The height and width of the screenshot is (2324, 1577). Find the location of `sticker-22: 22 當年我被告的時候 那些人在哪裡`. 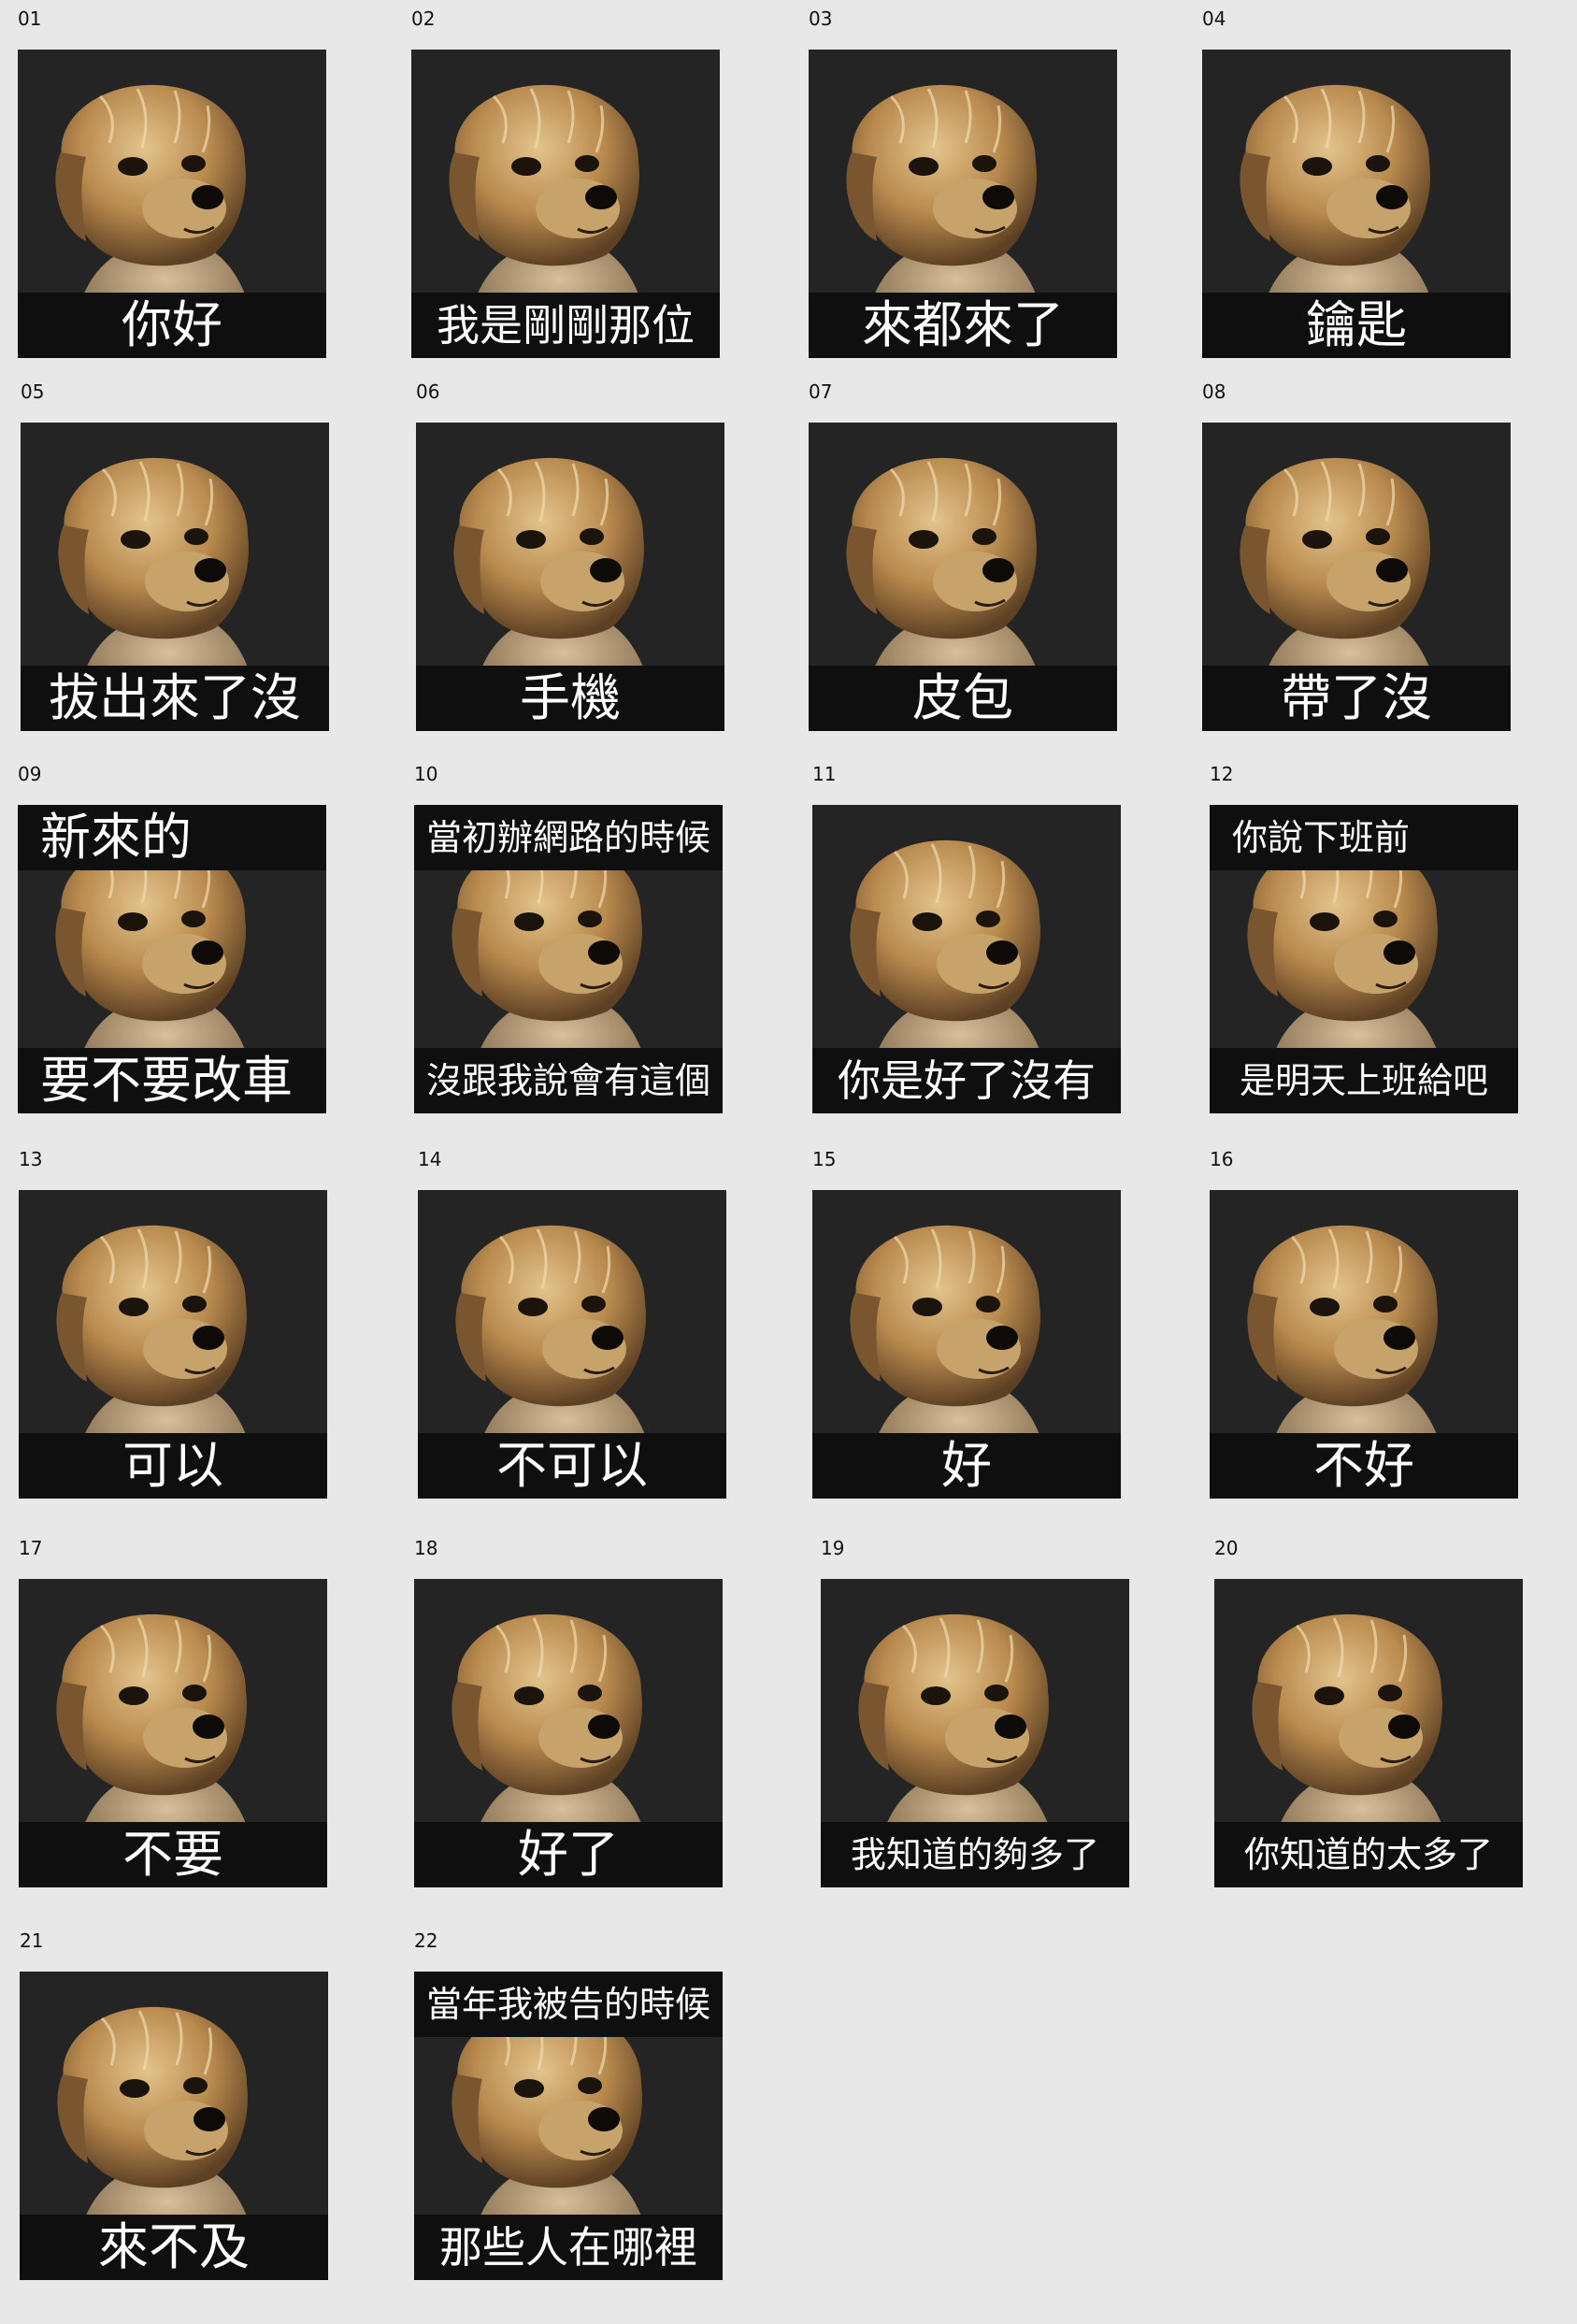

sticker-22: 22 當年我被告的時候 那些人在哪裡 is located at coordinates (568, 2105).